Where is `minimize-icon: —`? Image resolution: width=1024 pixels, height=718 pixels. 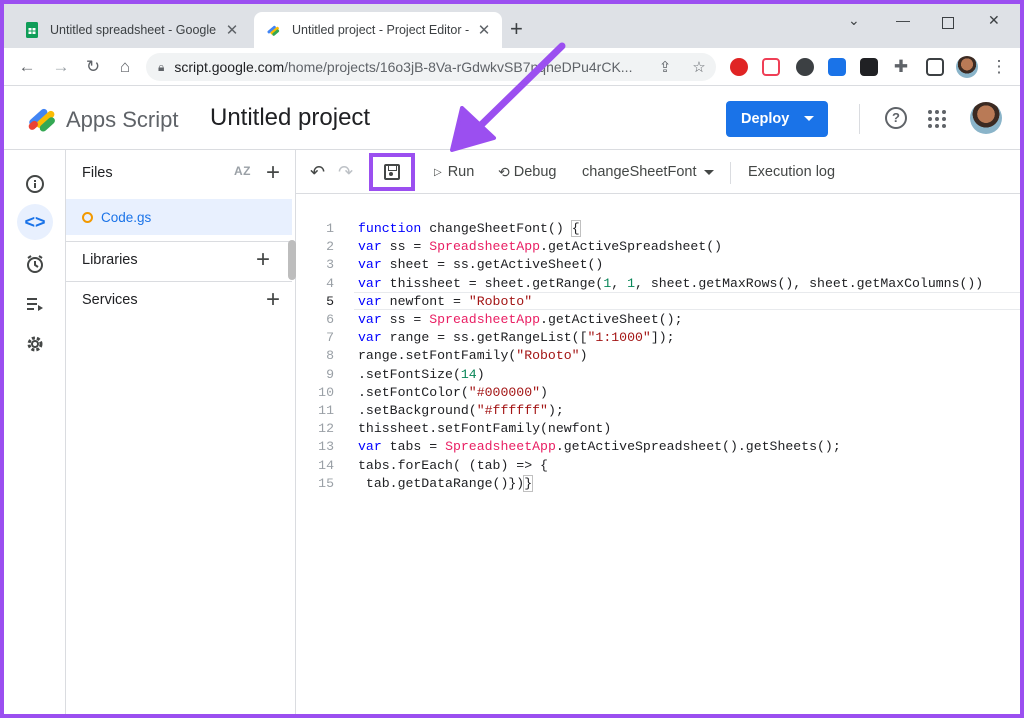 minimize-icon: — is located at coordinates (903, 20).